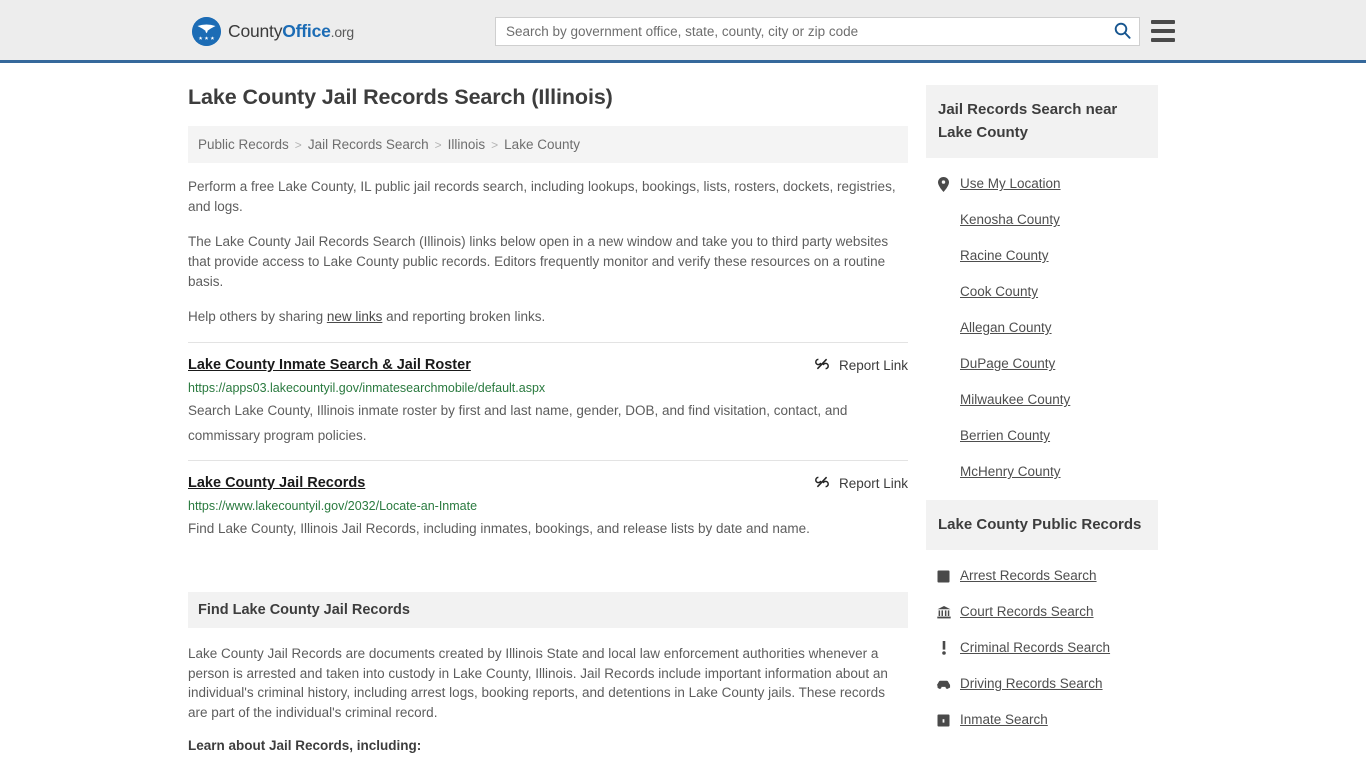  I want to click on sidebar-item-milwaukee-county: Milwaukee County, so click(1047, 400).